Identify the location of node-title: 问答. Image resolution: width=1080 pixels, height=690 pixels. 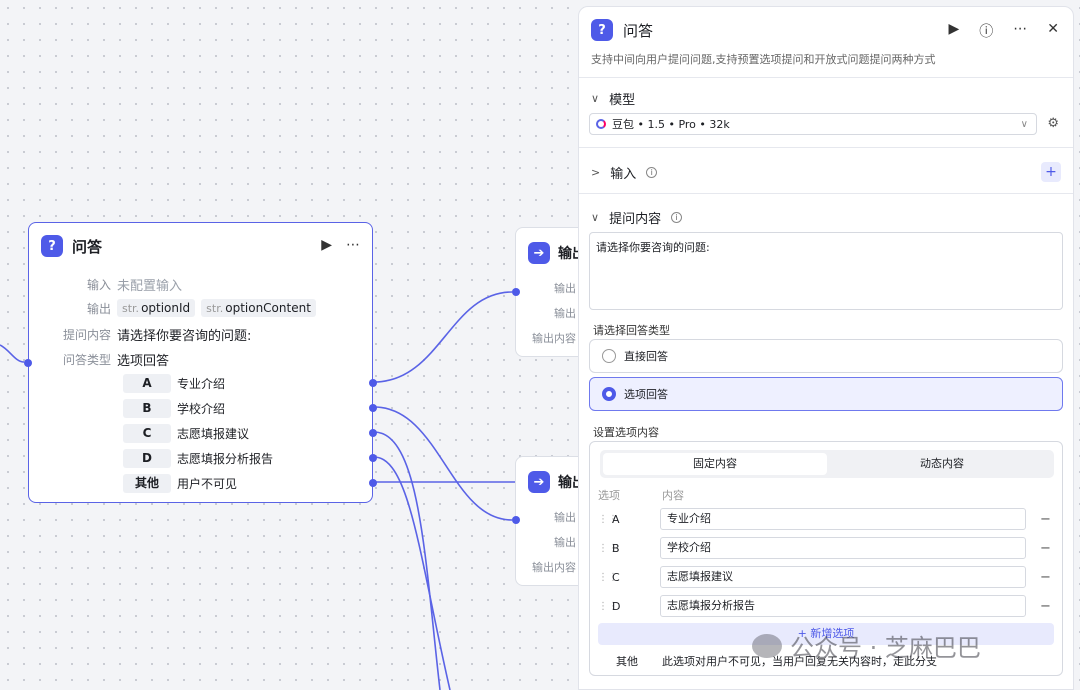
(87, 246).